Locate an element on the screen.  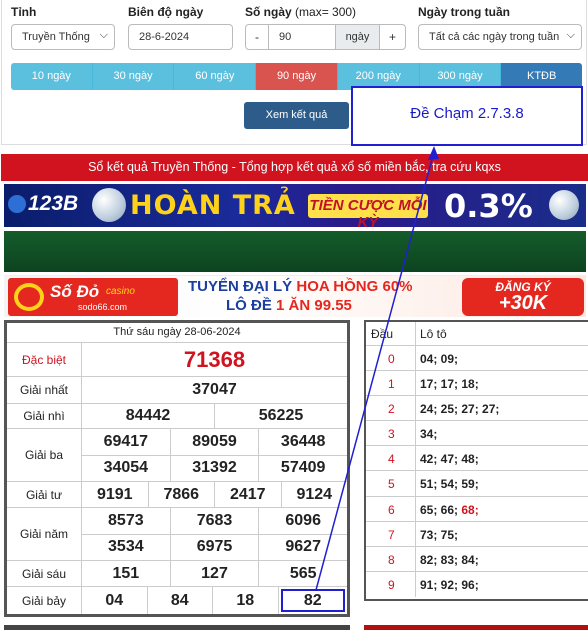
prize-value: 127 is located at coordinates (215, 573).